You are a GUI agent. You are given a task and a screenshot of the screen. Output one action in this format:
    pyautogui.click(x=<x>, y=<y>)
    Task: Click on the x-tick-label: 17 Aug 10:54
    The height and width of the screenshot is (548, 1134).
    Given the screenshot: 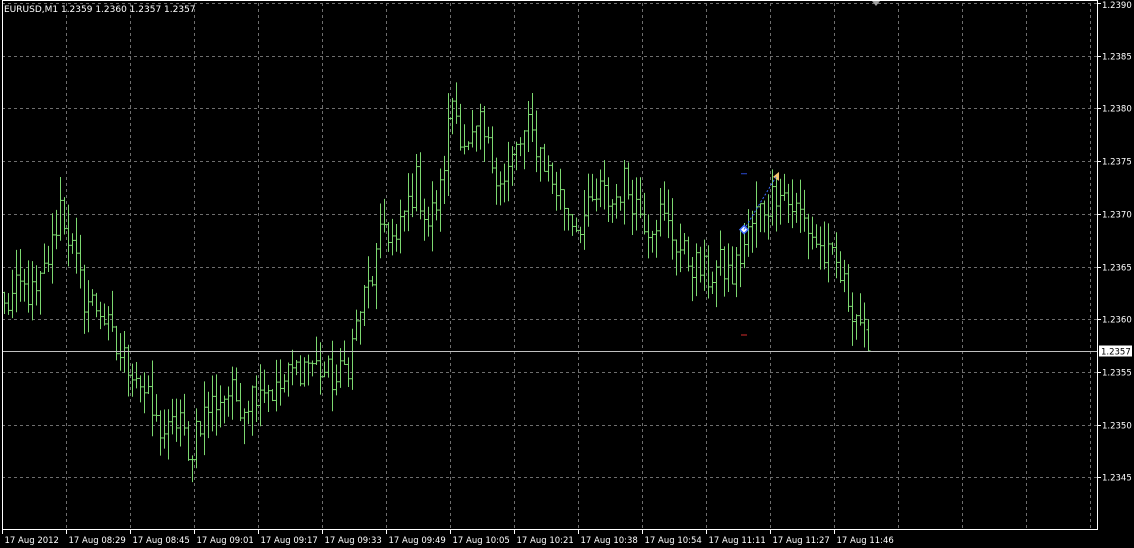 What is the action you would take?
    pyautogui.click(x=673, y=541)
    